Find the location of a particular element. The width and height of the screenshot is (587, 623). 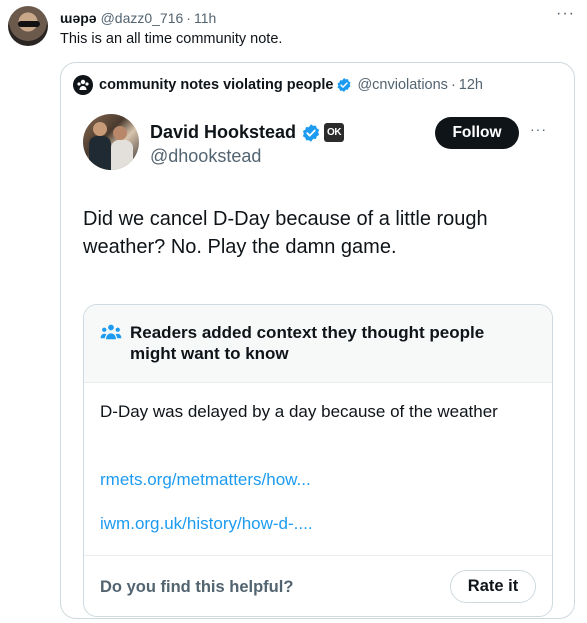

people-icon is located at coordinates (83, 84).